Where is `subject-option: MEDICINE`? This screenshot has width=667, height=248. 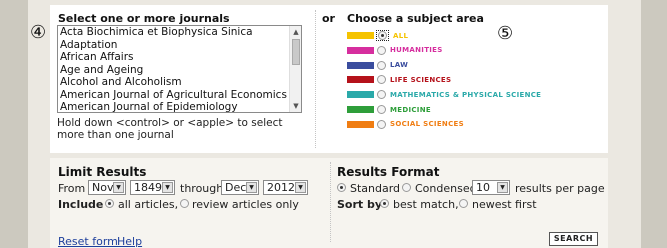 subject-option: MEDICINE is located at coordinates (389, 109).